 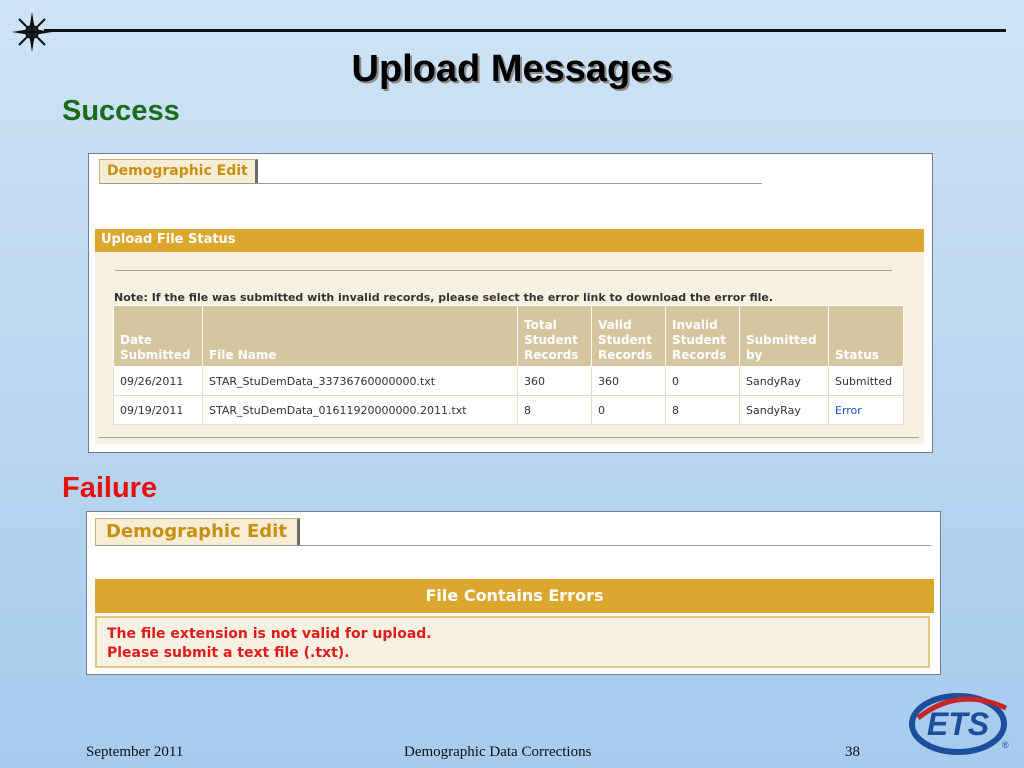 I want to click on status-cell: Error, so click(x=866, y=410).